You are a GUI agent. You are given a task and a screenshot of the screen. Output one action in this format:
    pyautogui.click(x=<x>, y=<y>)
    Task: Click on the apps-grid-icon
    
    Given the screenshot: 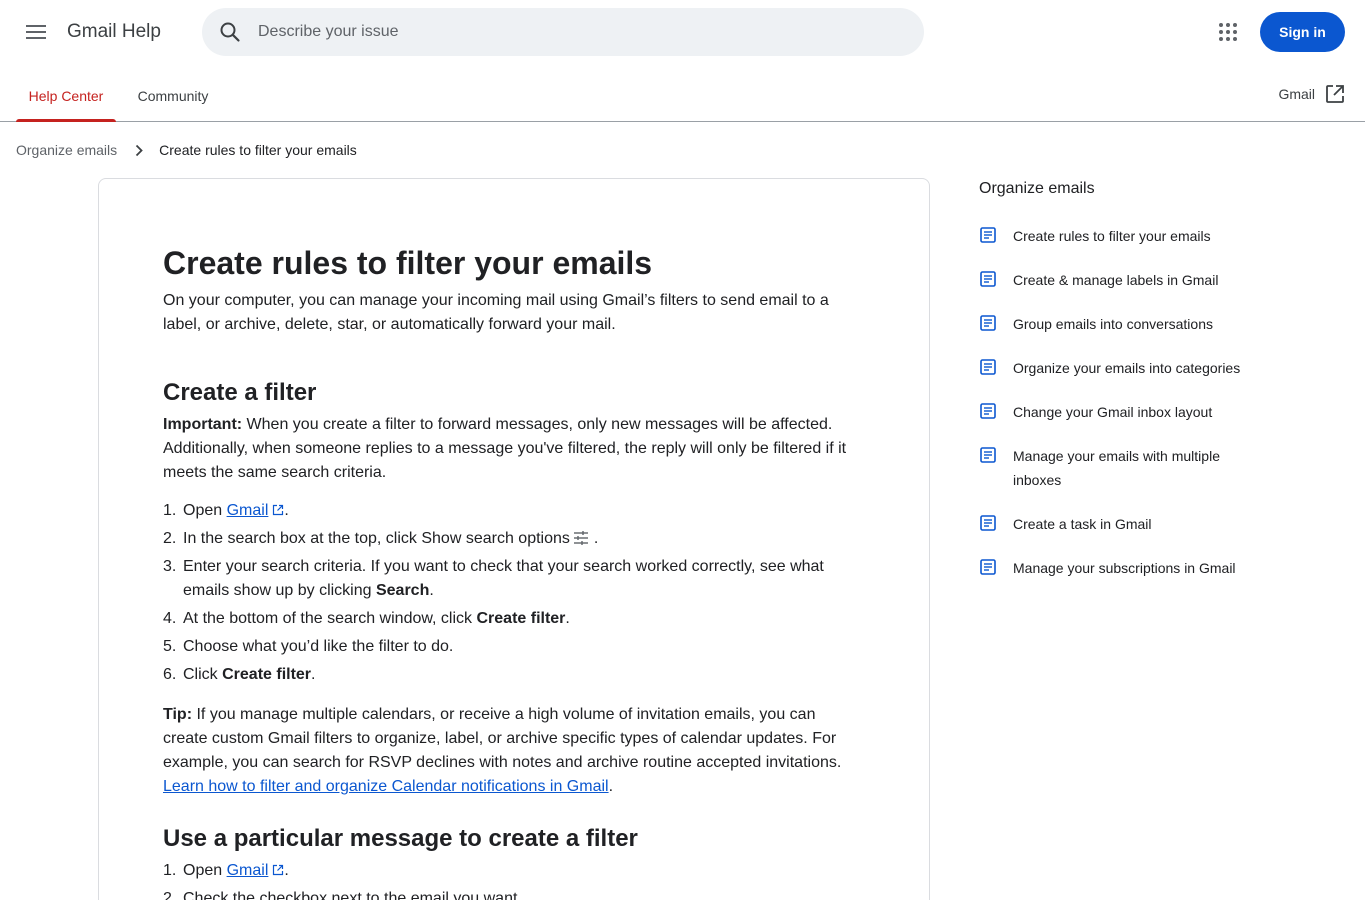 What is the action you would take?
    pyautogui.click(x=1228, y=32)
    